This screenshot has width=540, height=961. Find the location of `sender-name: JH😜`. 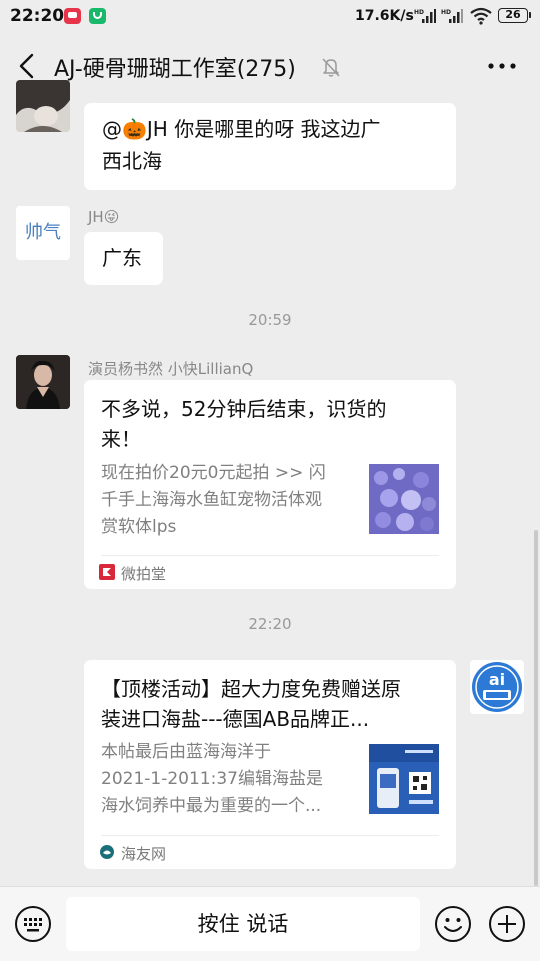

sender-name: JH😜 is located at coordinates (104, 217).